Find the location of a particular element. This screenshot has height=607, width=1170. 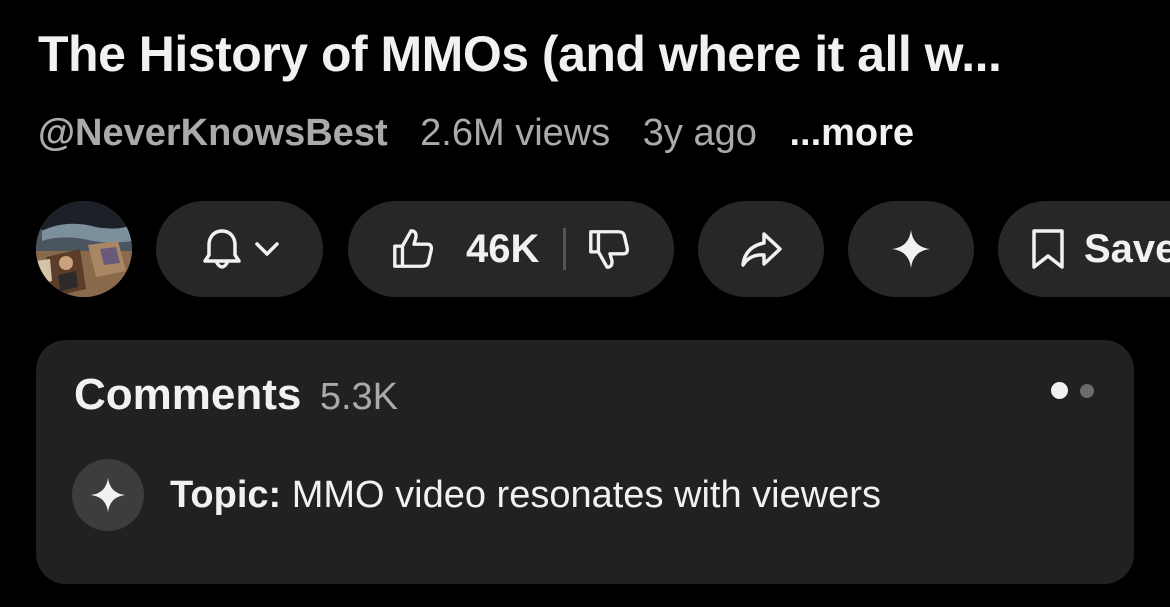

topic-sparkle-icon is located at coordinates (108, 495).